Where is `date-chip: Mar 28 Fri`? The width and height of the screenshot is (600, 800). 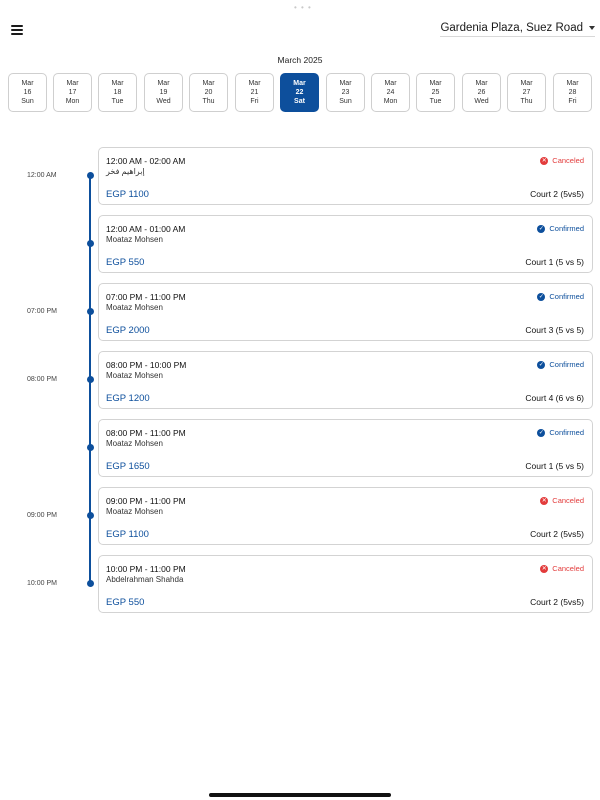 date-chip: Mar 28 Fri is located at coordinates (572, 92).